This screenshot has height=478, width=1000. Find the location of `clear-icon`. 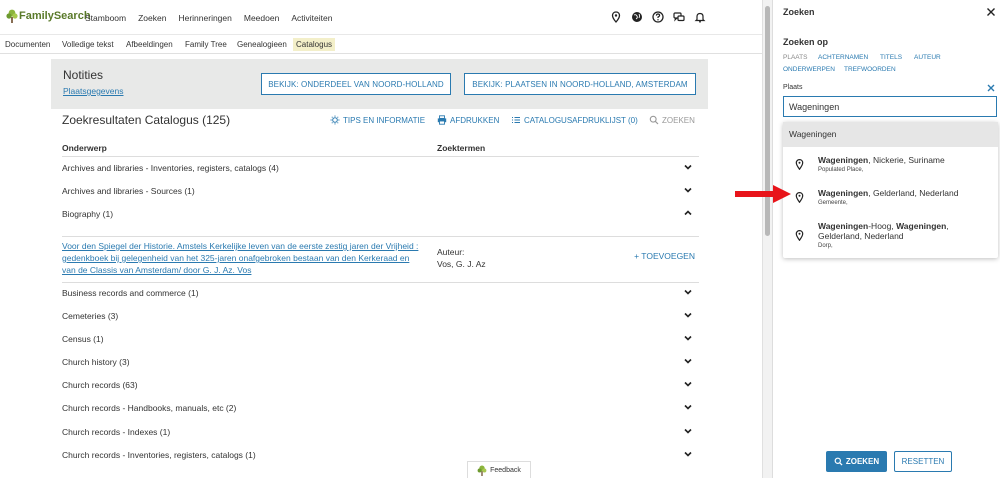

clear-icon is located at coordinates (991, 88).